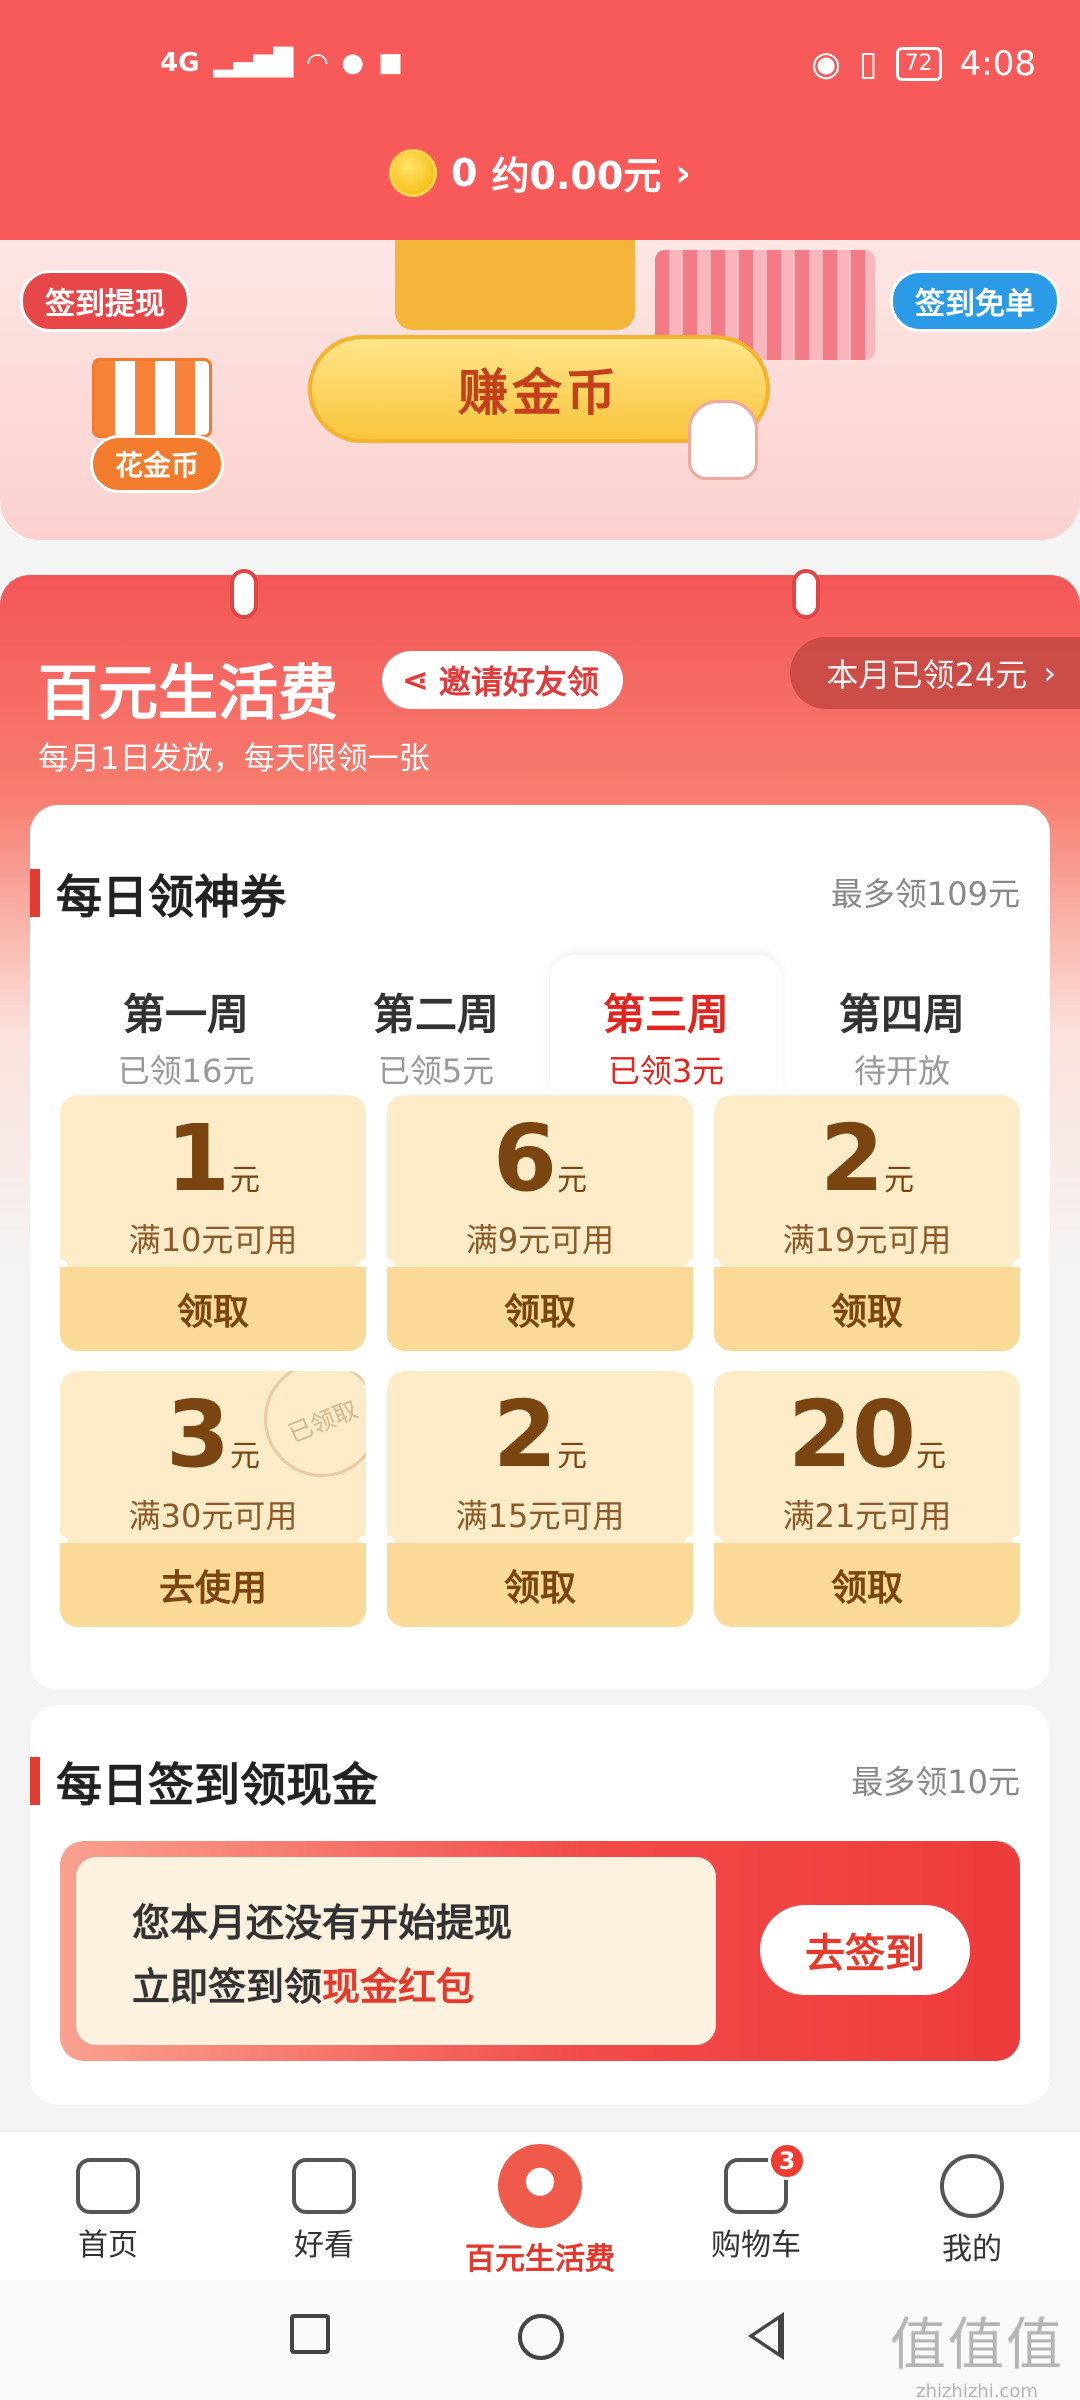 The image size is (1080, 2400). Describe the element at coordinates (972, 2186) in the screenshot. I see `profile-icon` at that location.